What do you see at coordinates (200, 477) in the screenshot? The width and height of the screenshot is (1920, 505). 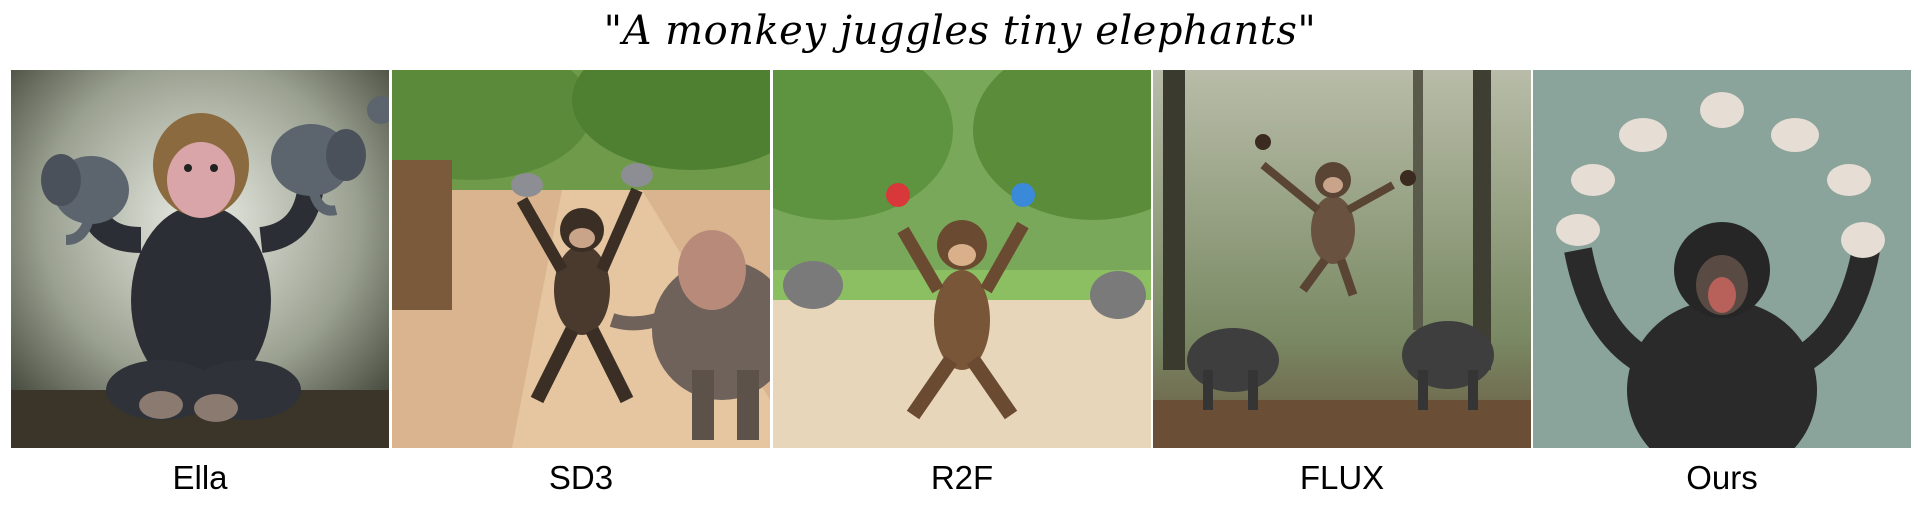 I see `panel-ella-label: Ella` at bounding box center [200, 477].